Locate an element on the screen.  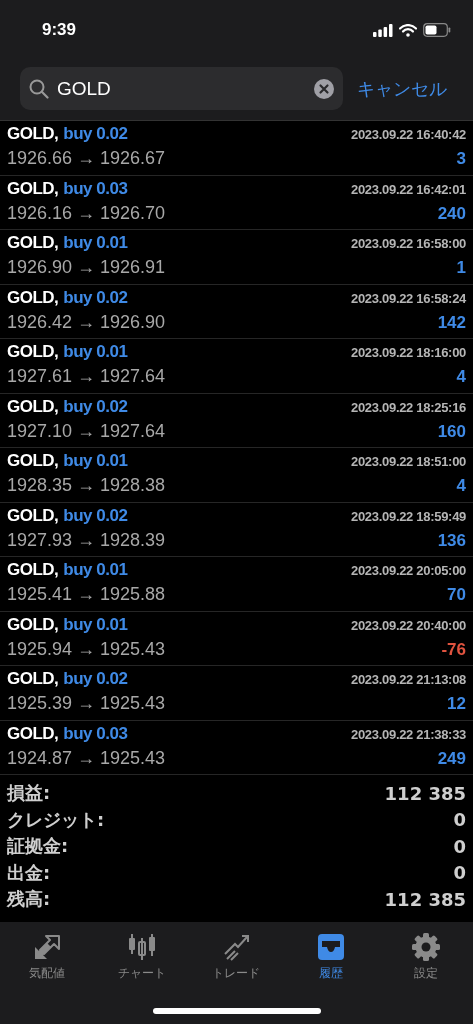
tab: 履歴 is located at coordinates (331, 957).